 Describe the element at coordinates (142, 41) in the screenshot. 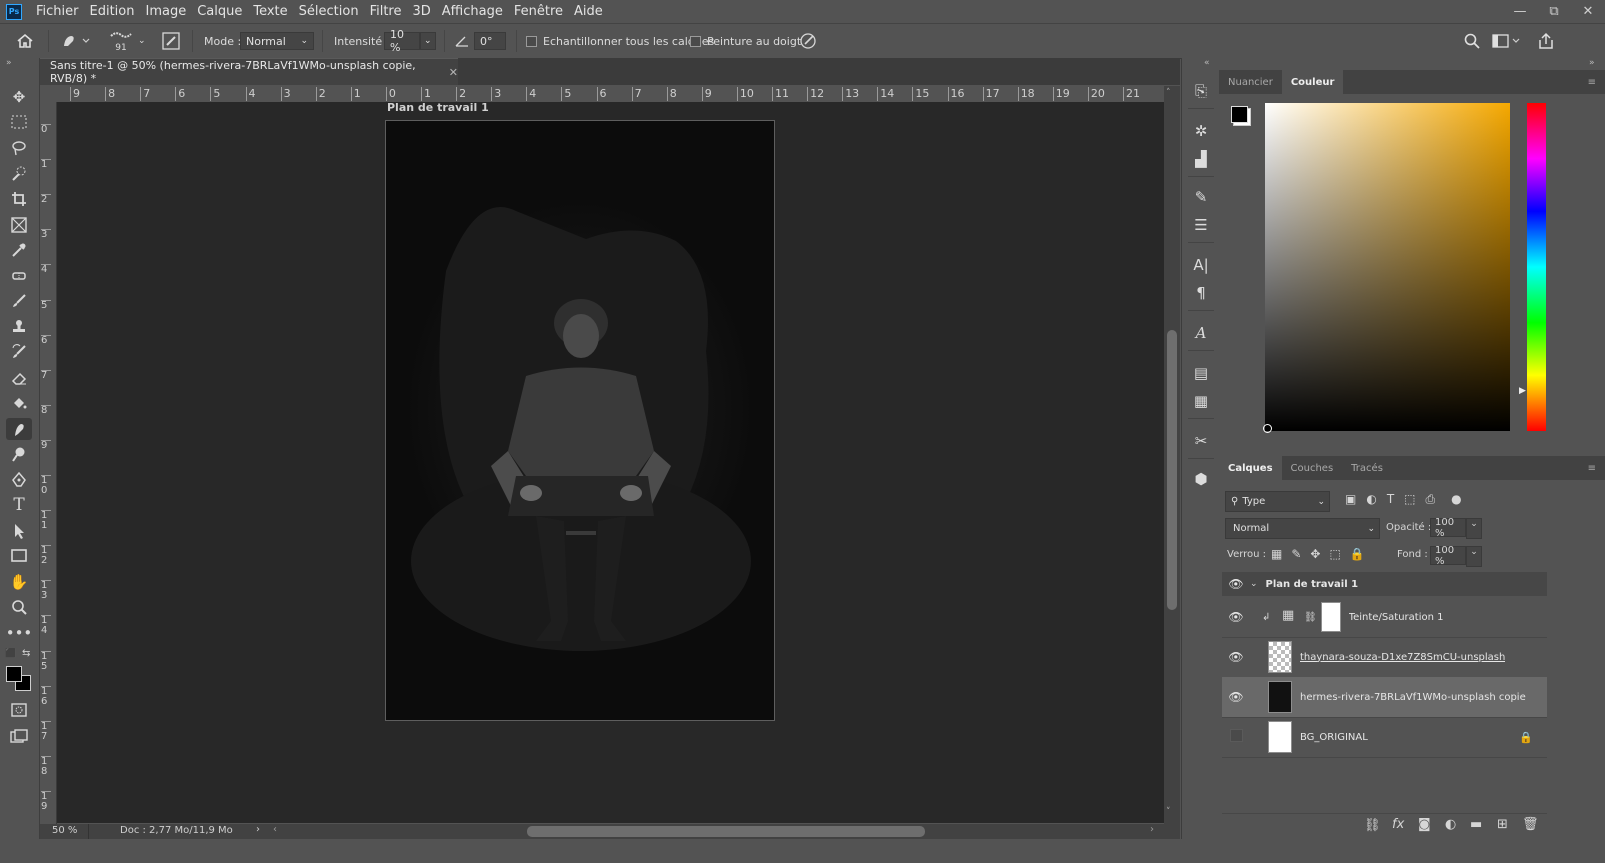

I see `brush-picker-chevron-icon: ⌄` at that location.